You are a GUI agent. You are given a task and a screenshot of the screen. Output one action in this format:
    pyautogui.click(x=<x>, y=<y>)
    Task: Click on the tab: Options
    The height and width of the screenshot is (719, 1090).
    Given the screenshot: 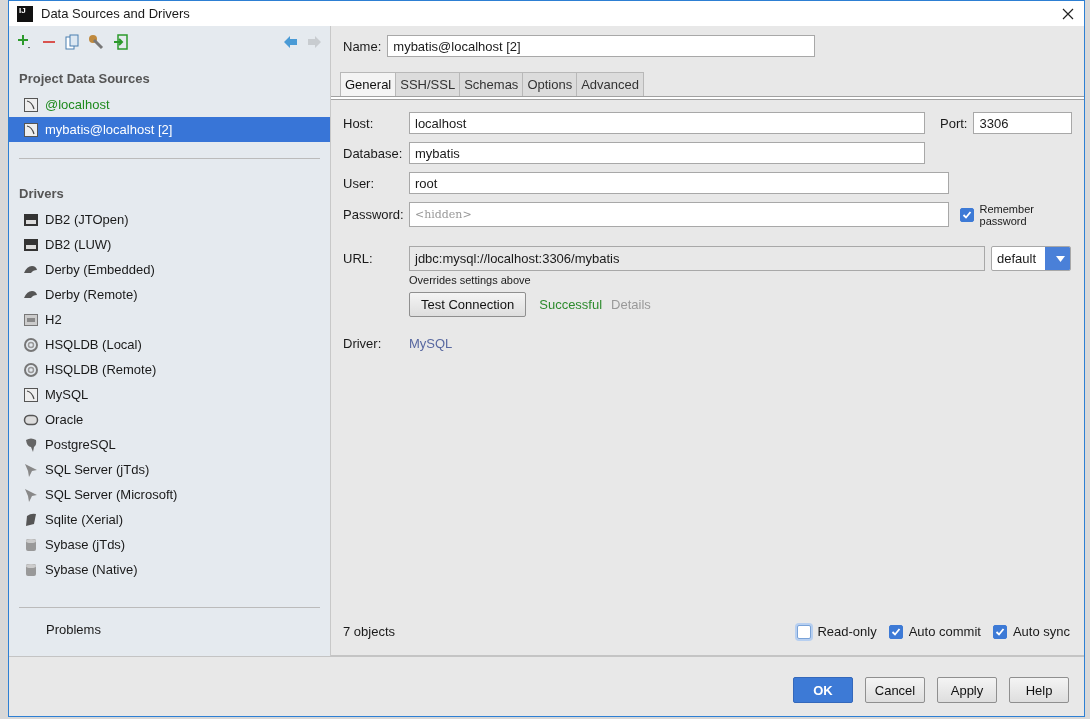 What is the action you would take?
    pyautogui.click(x=550, y=84)
    